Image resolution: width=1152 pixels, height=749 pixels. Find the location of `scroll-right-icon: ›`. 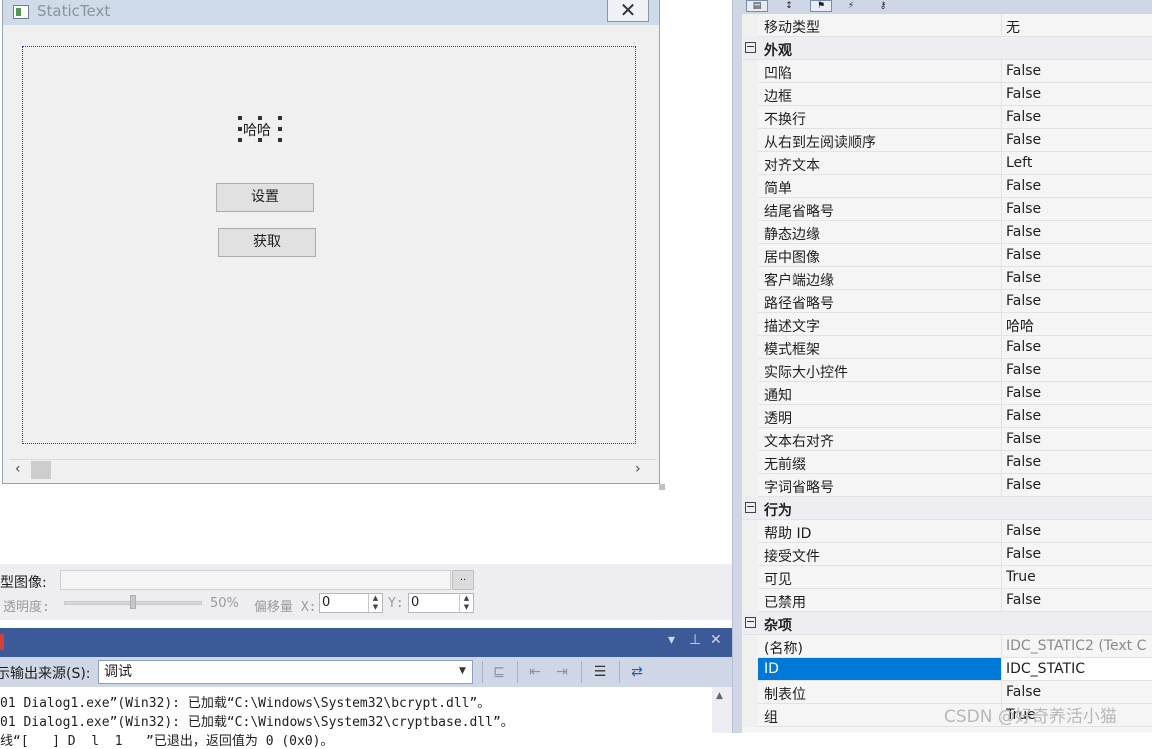

scroll-right-icon: › is located at coordinates (638, 469).